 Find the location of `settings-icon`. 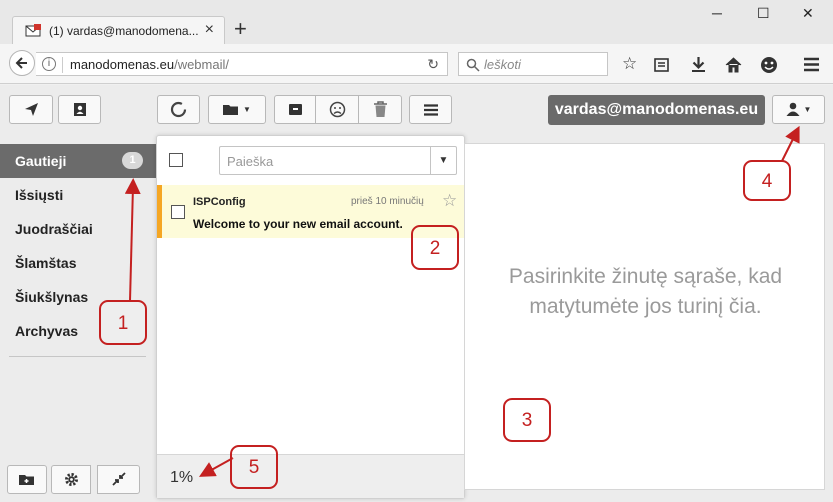

settings-icon is located at coordinates (71, 479).